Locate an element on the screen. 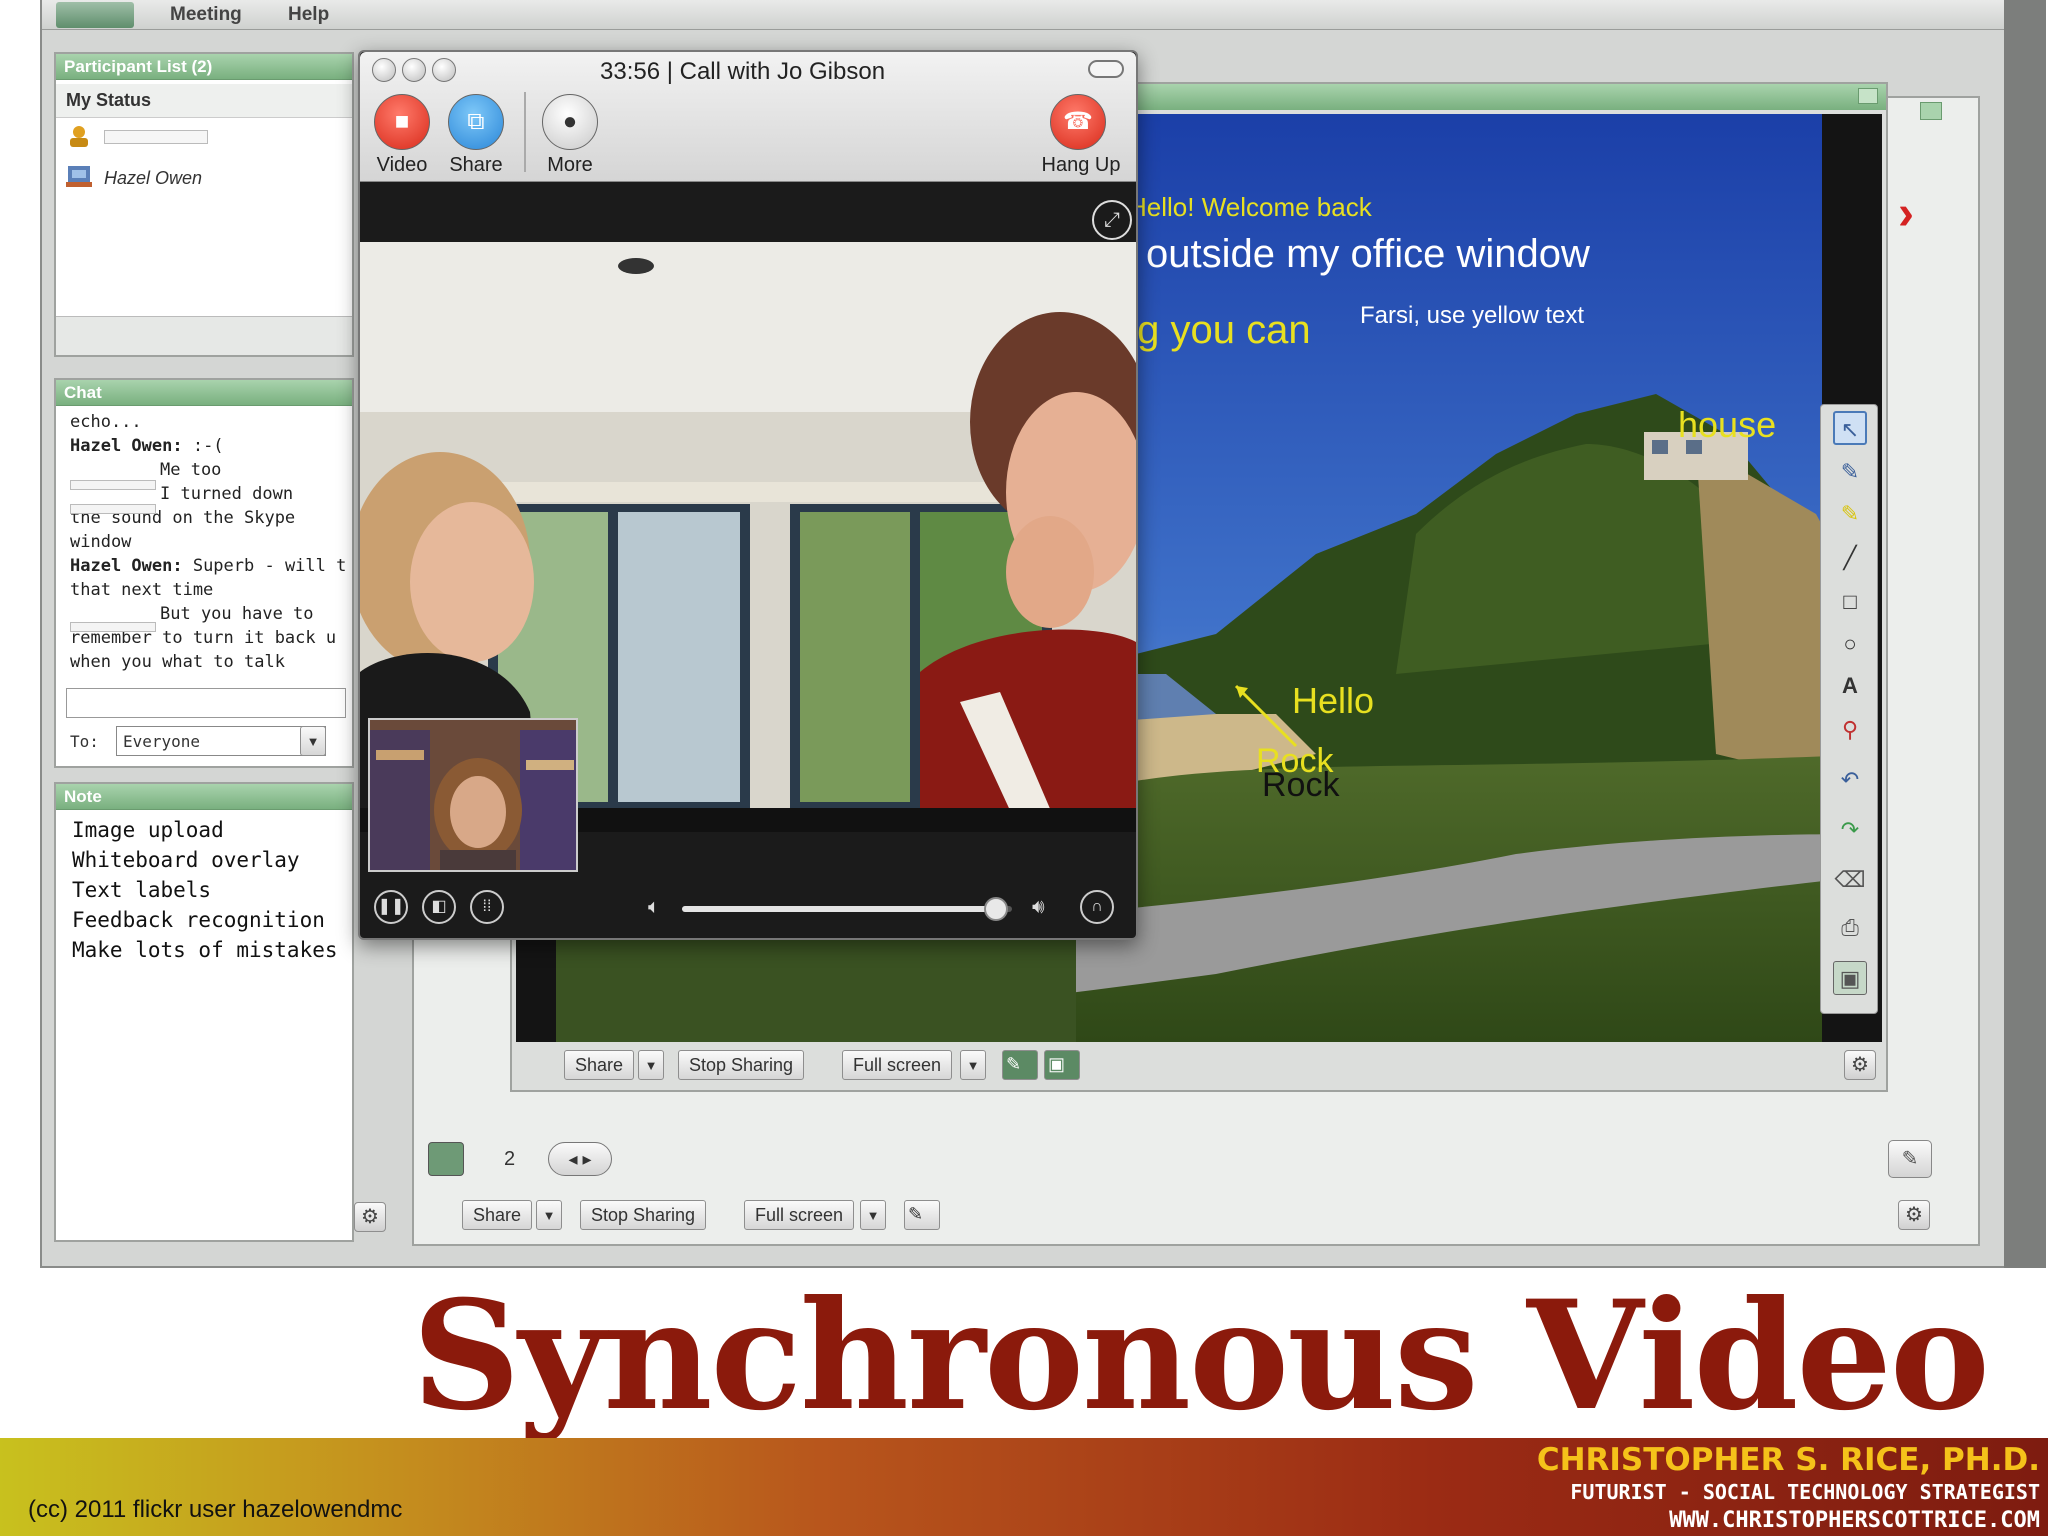 This screenshot has width=2048, height=1536. minimize-window-icon is located at coordinates (414, 70).